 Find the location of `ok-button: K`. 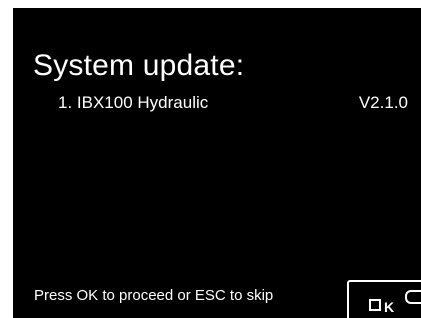

ok-button: K is located at coordinates (384, 299).